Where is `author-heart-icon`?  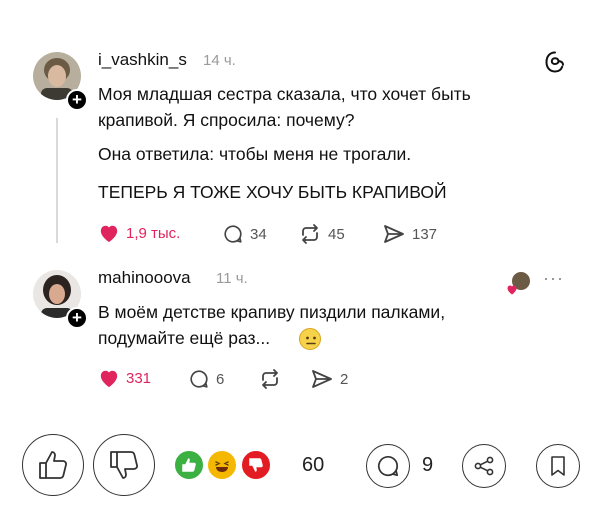
author-heart-icon is located at coordinates (512, 291).